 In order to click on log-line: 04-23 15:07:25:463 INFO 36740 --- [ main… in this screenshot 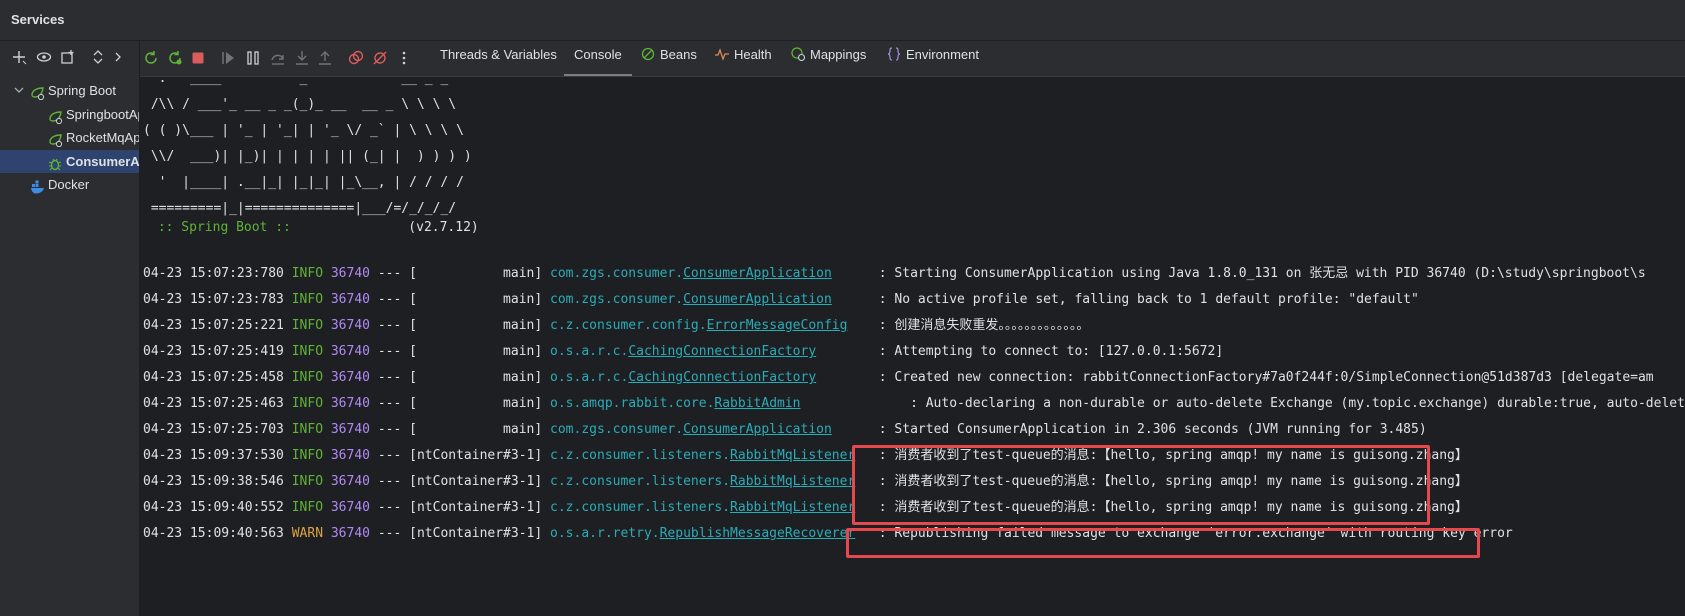, I will do `click(914, 404)`.